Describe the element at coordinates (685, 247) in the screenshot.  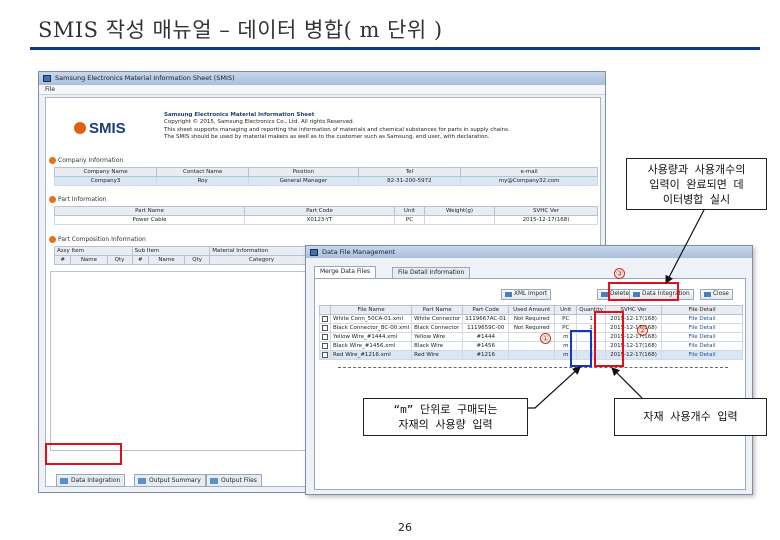
I see `arrow-to-integration-button` at that location.